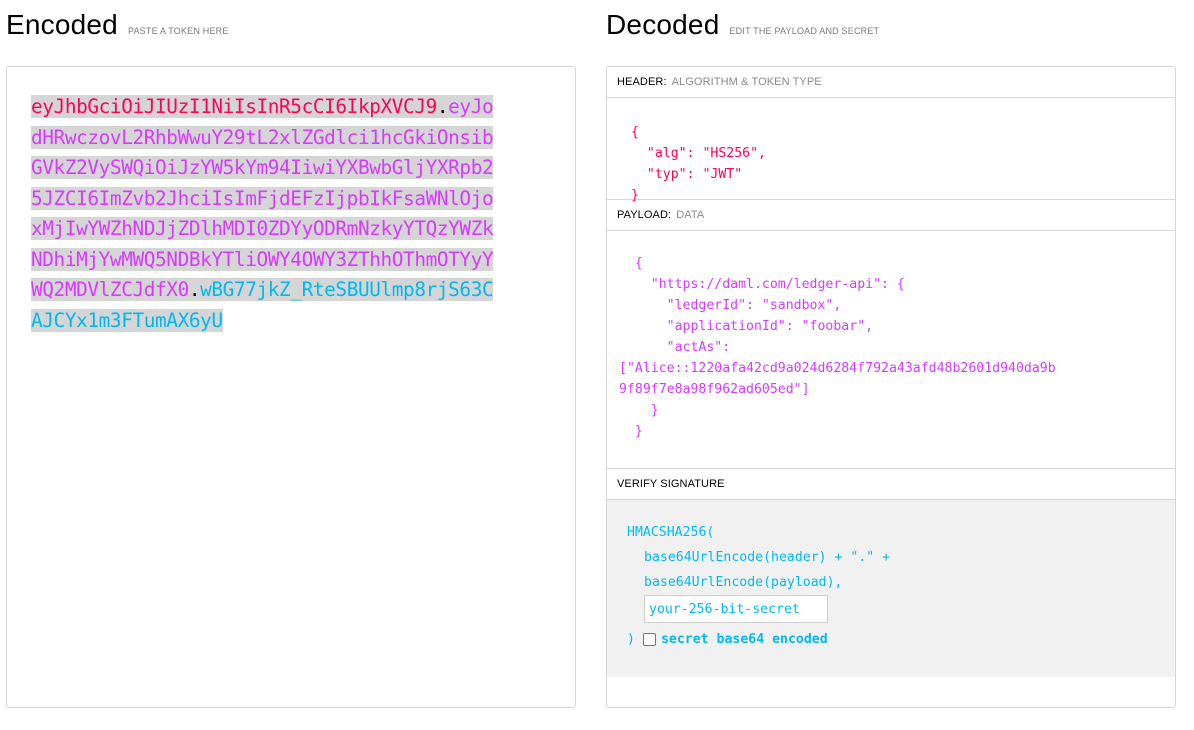 The image size is (1194, 730). What do you see at coordinates (671, 532) in the screenshot?
I see `verify-line-hmac: HMACSHA256(` at bounding box center [671, 532].